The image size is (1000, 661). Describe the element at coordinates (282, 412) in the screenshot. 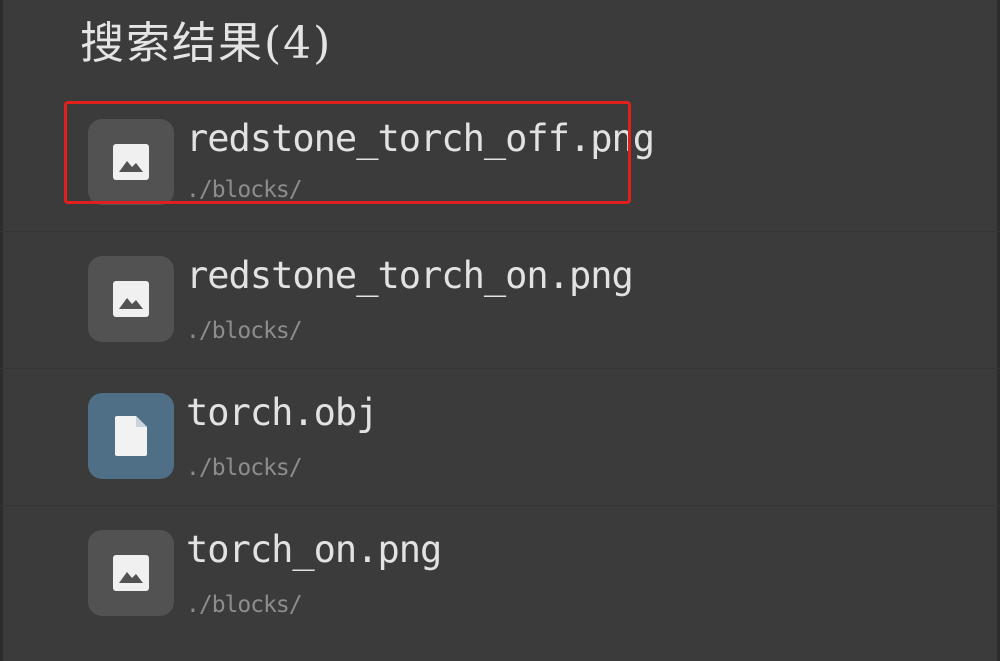

I see `file-name: torch.obj` at that location.